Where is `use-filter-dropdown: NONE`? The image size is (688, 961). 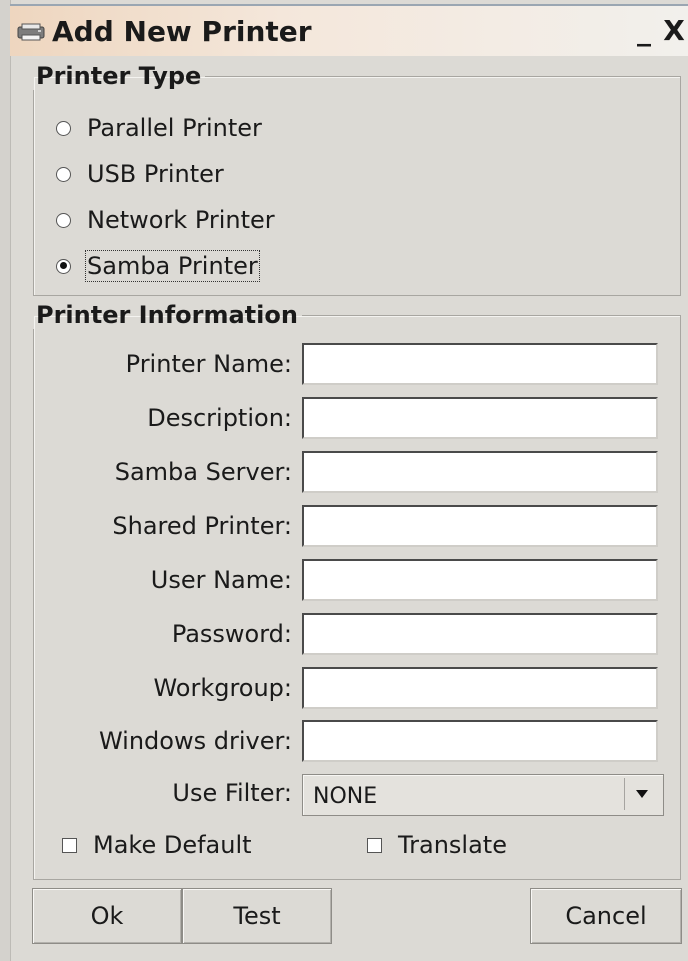 use-filter-dropdown: NONE is located at coordinates (483, 795).